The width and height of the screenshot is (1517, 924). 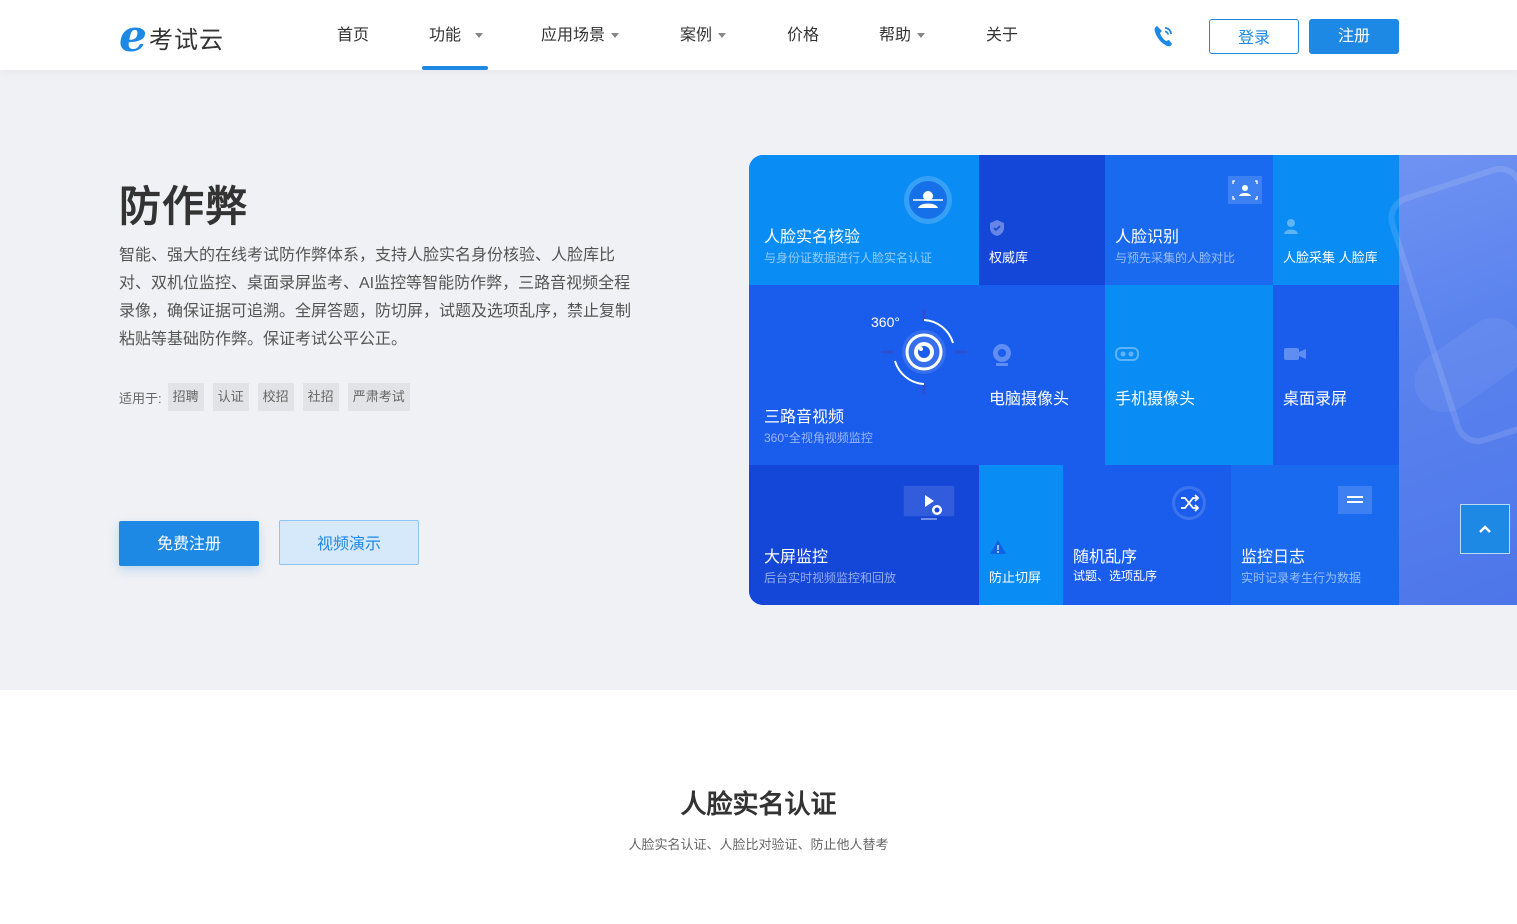 I want to click on tile-title: 大屏监控, so click(x=796, y=557).